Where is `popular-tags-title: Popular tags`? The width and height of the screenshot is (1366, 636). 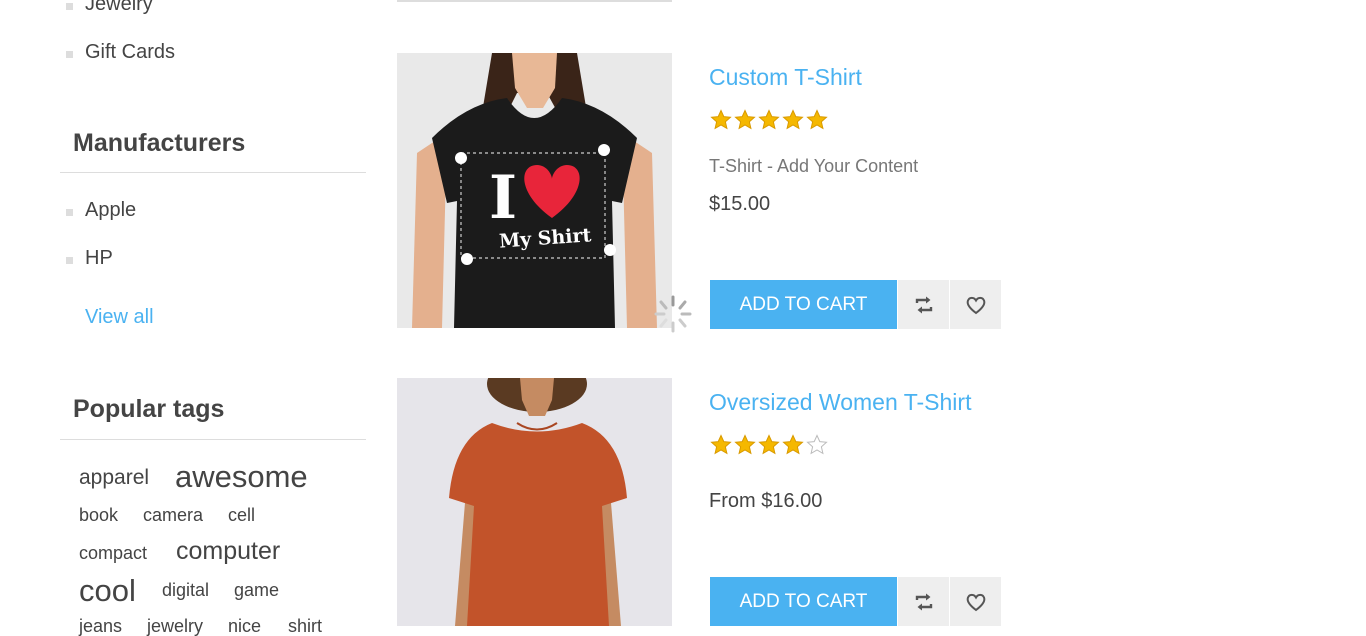
popular-tags-title: Popular tags is located at coordinates (149, 409).